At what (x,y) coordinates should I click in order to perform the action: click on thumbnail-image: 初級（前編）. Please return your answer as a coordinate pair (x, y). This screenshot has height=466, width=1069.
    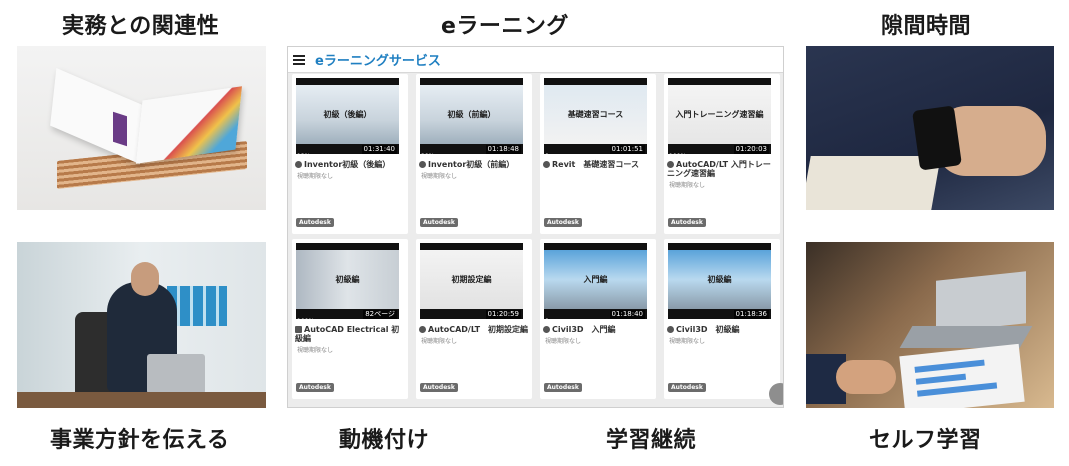
    Looking at the image, I should click on (471, 114).